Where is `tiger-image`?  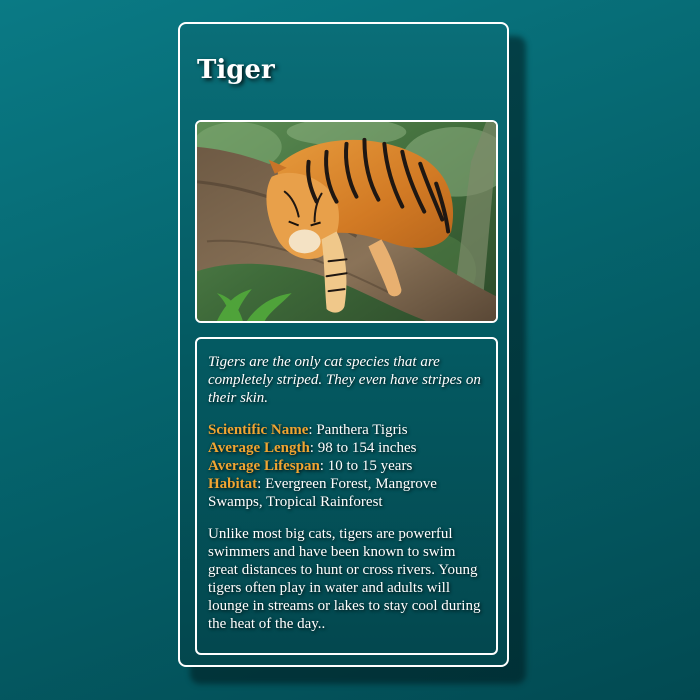 tiger-image is located at coordinates (346, 221).